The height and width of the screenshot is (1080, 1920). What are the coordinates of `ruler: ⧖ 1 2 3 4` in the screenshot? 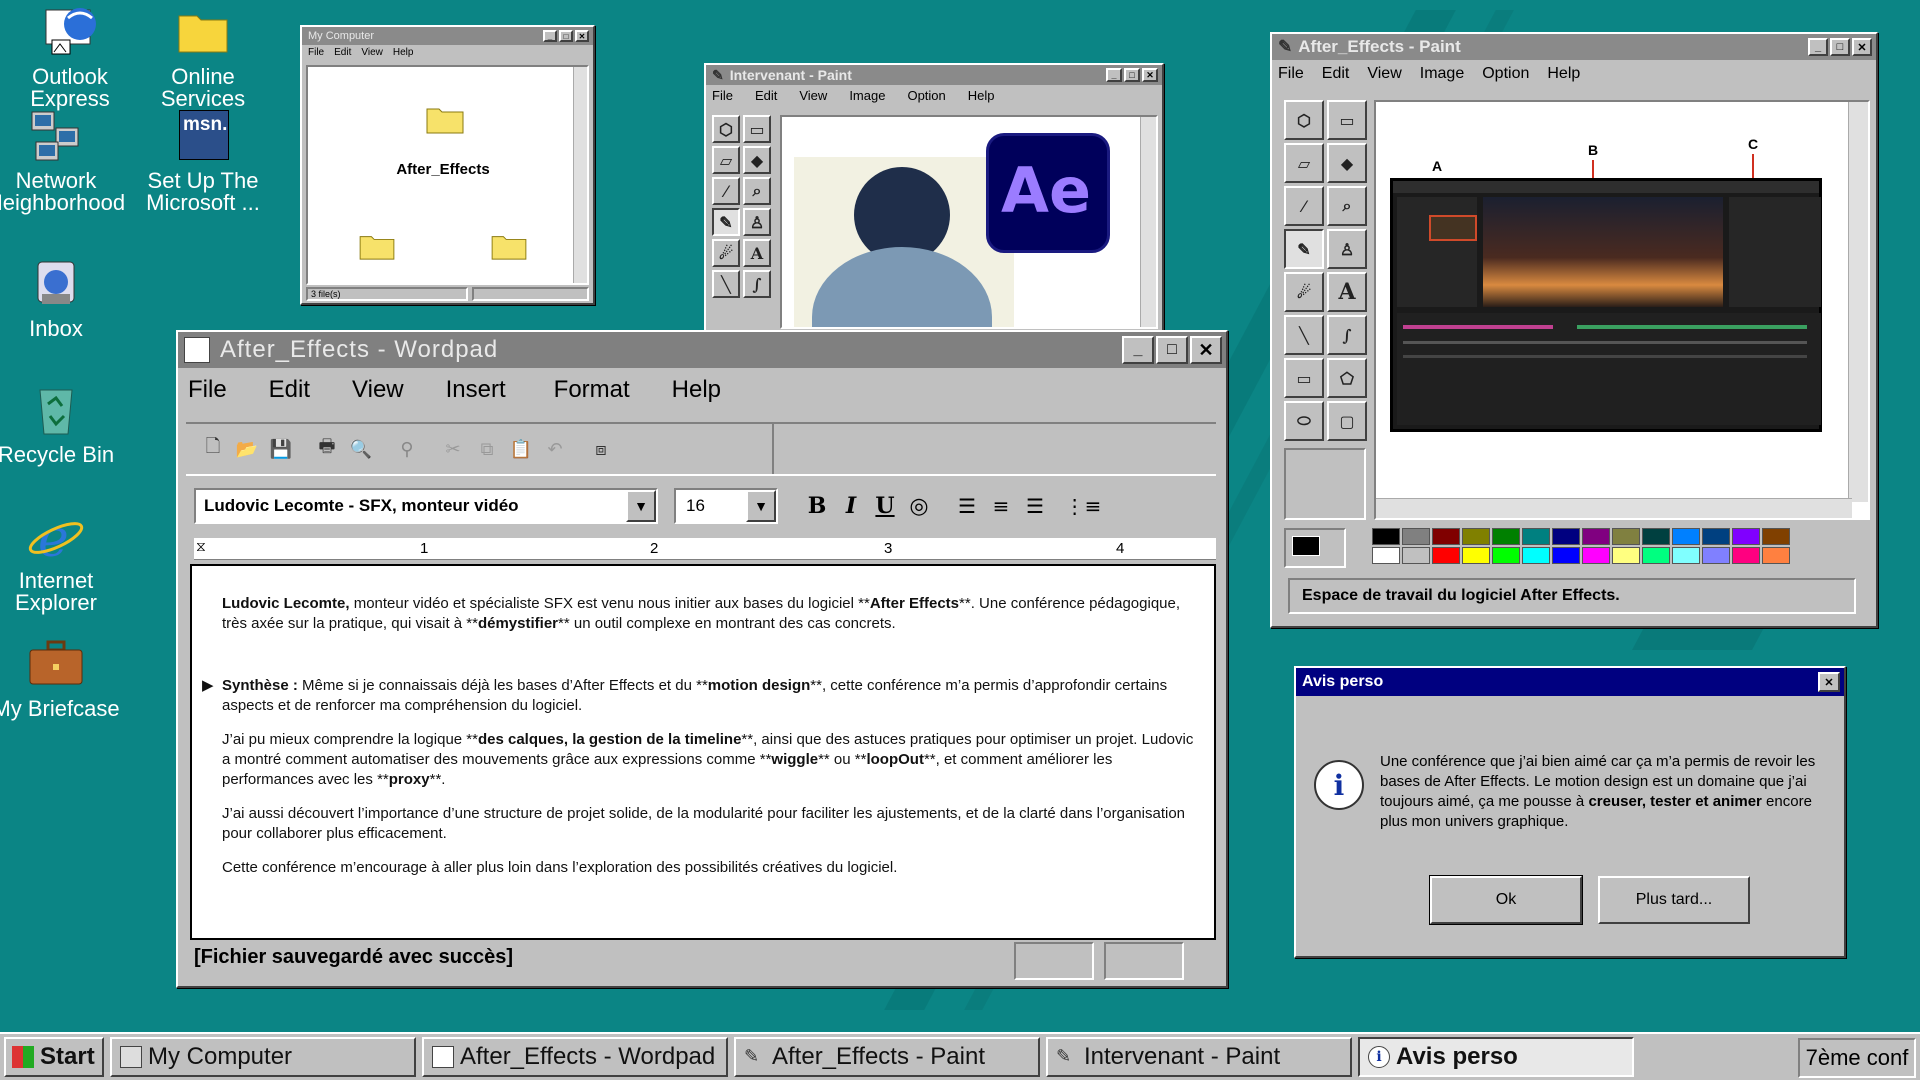 It's located at (705, 549).